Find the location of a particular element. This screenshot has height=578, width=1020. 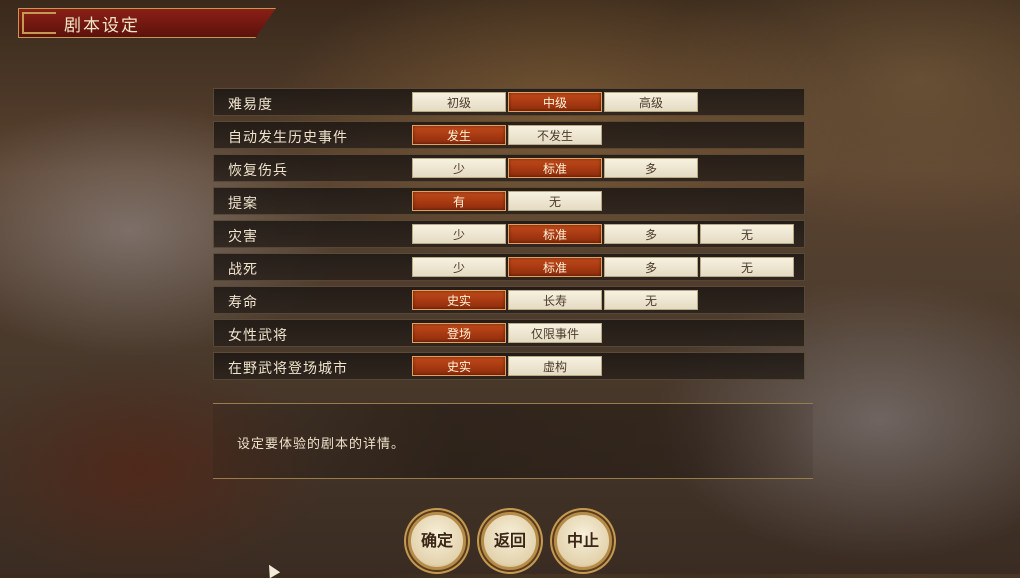

setting-option: 不发生 is located at coordinates (555, 135).